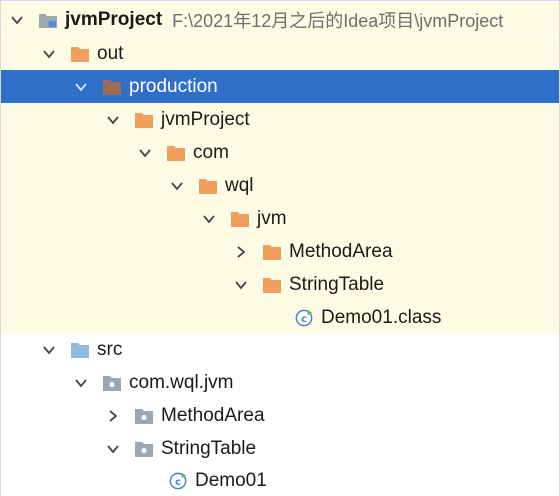 This screenshot has height=496, width=560. I want to click on tree-row-jvm: jvm, so click(280, 218).